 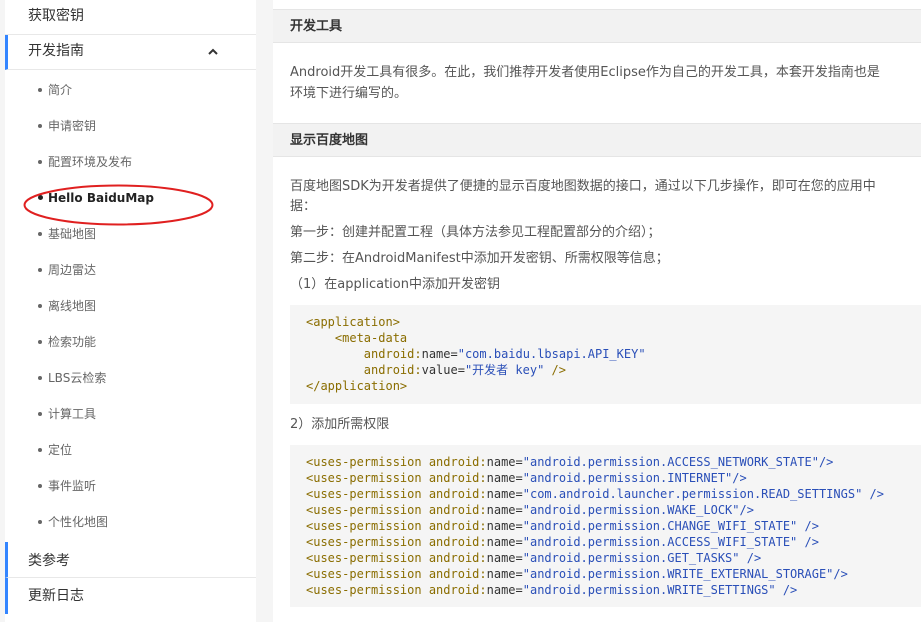 I want to click on sidebar-item-calc-tools: 计算工具, so click(x=130, y=414).